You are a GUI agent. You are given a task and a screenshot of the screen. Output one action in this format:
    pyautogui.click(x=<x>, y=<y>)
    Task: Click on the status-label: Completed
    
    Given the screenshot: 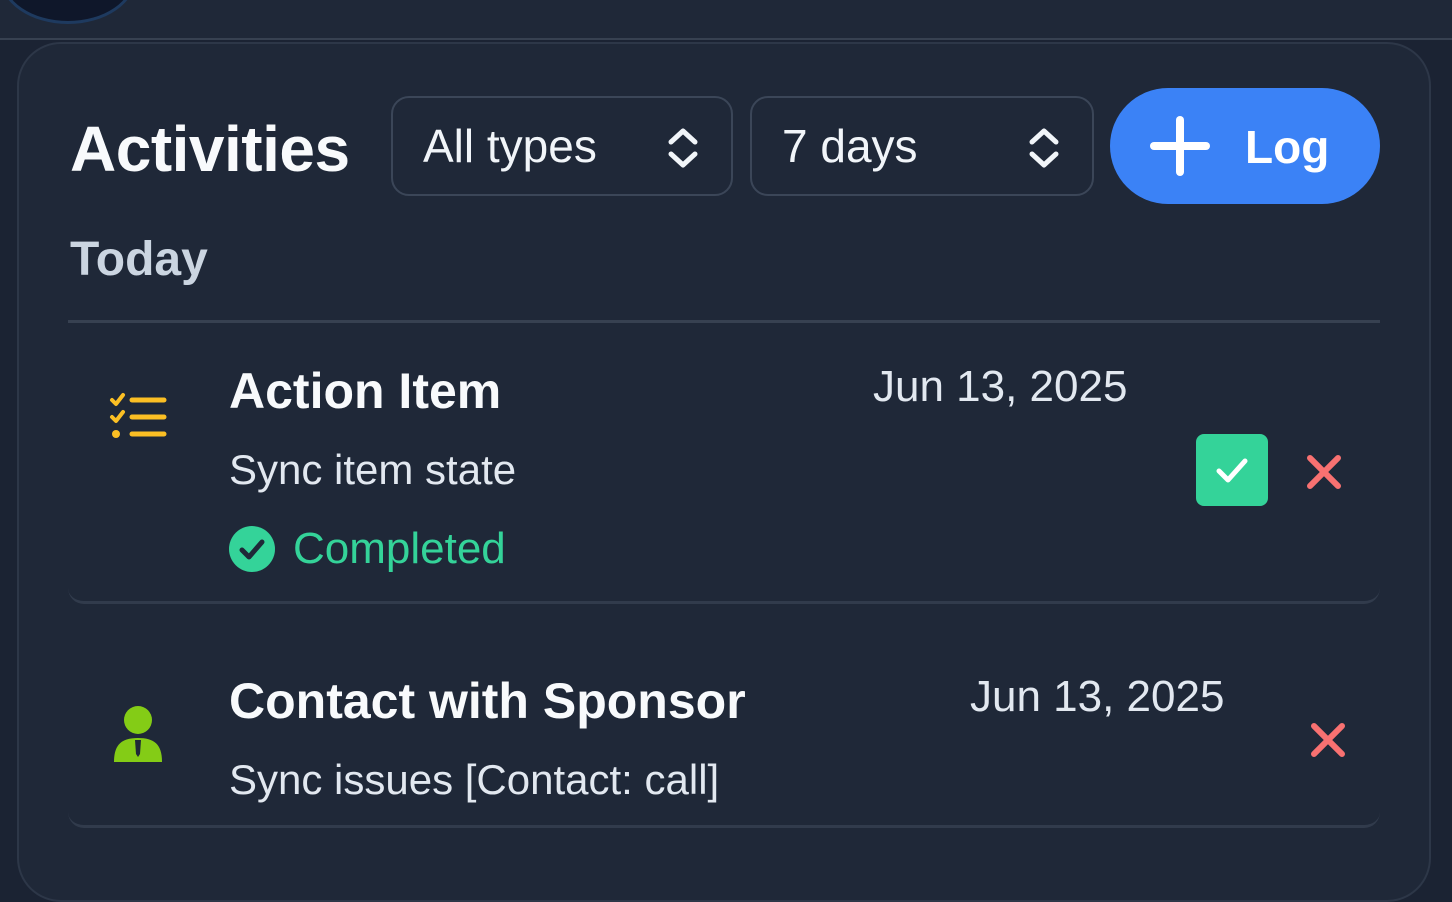 What is the action you would take?
    pyautogui.click(x=399, y=548)
    